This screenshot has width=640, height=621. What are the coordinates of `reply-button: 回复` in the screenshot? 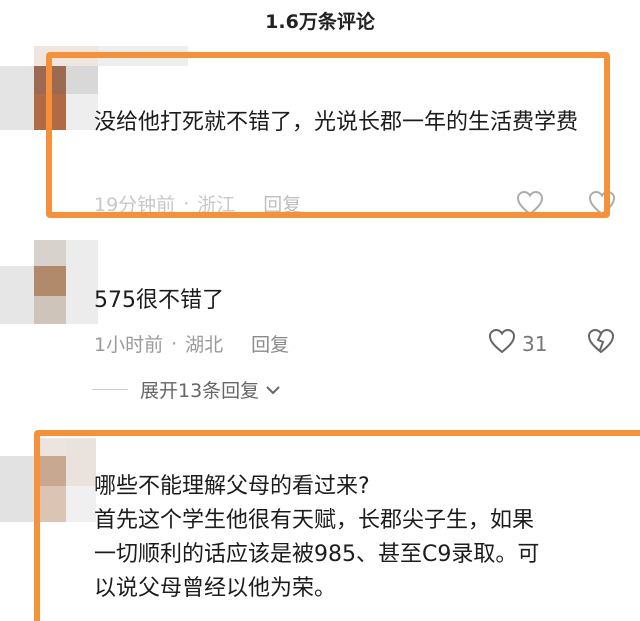 It's located at (270, 343).